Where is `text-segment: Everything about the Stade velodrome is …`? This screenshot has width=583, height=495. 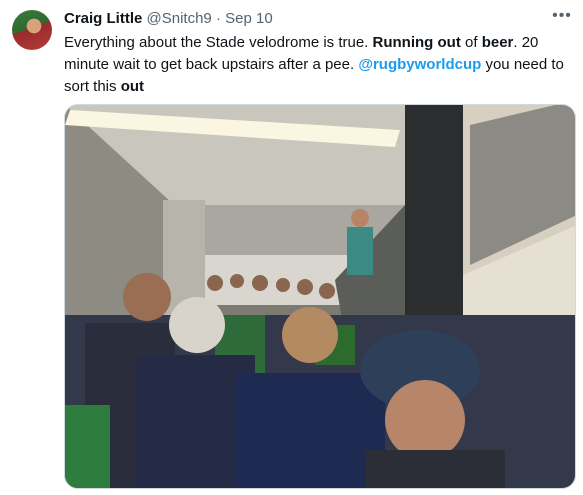 text-segment: Everything about the Stade velodrome is … is located at coordinates (218, 42).